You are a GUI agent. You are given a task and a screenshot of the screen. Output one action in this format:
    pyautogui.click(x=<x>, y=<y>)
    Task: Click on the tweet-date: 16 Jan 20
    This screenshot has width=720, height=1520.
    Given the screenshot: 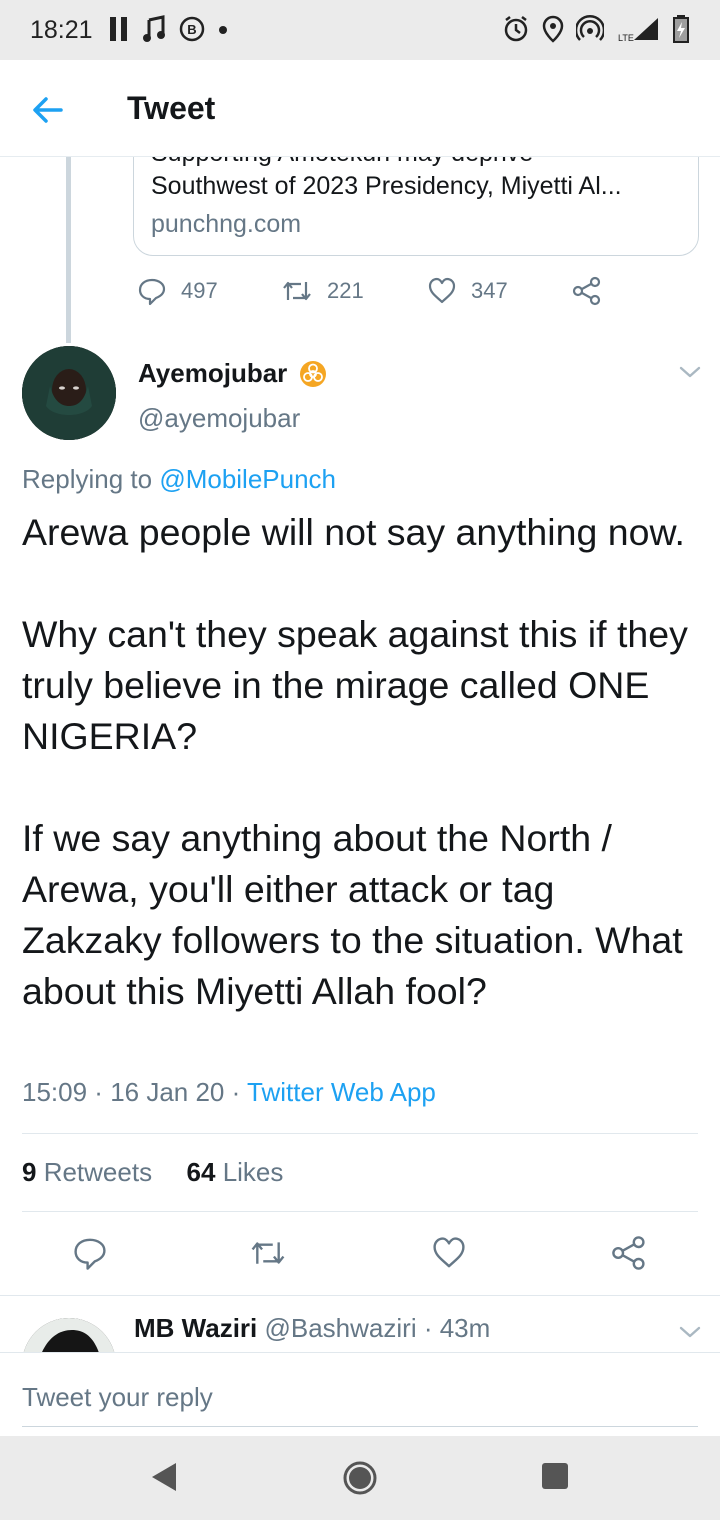 What is the action you would take?
    pyautogui.click(x=167, y=1092)
    